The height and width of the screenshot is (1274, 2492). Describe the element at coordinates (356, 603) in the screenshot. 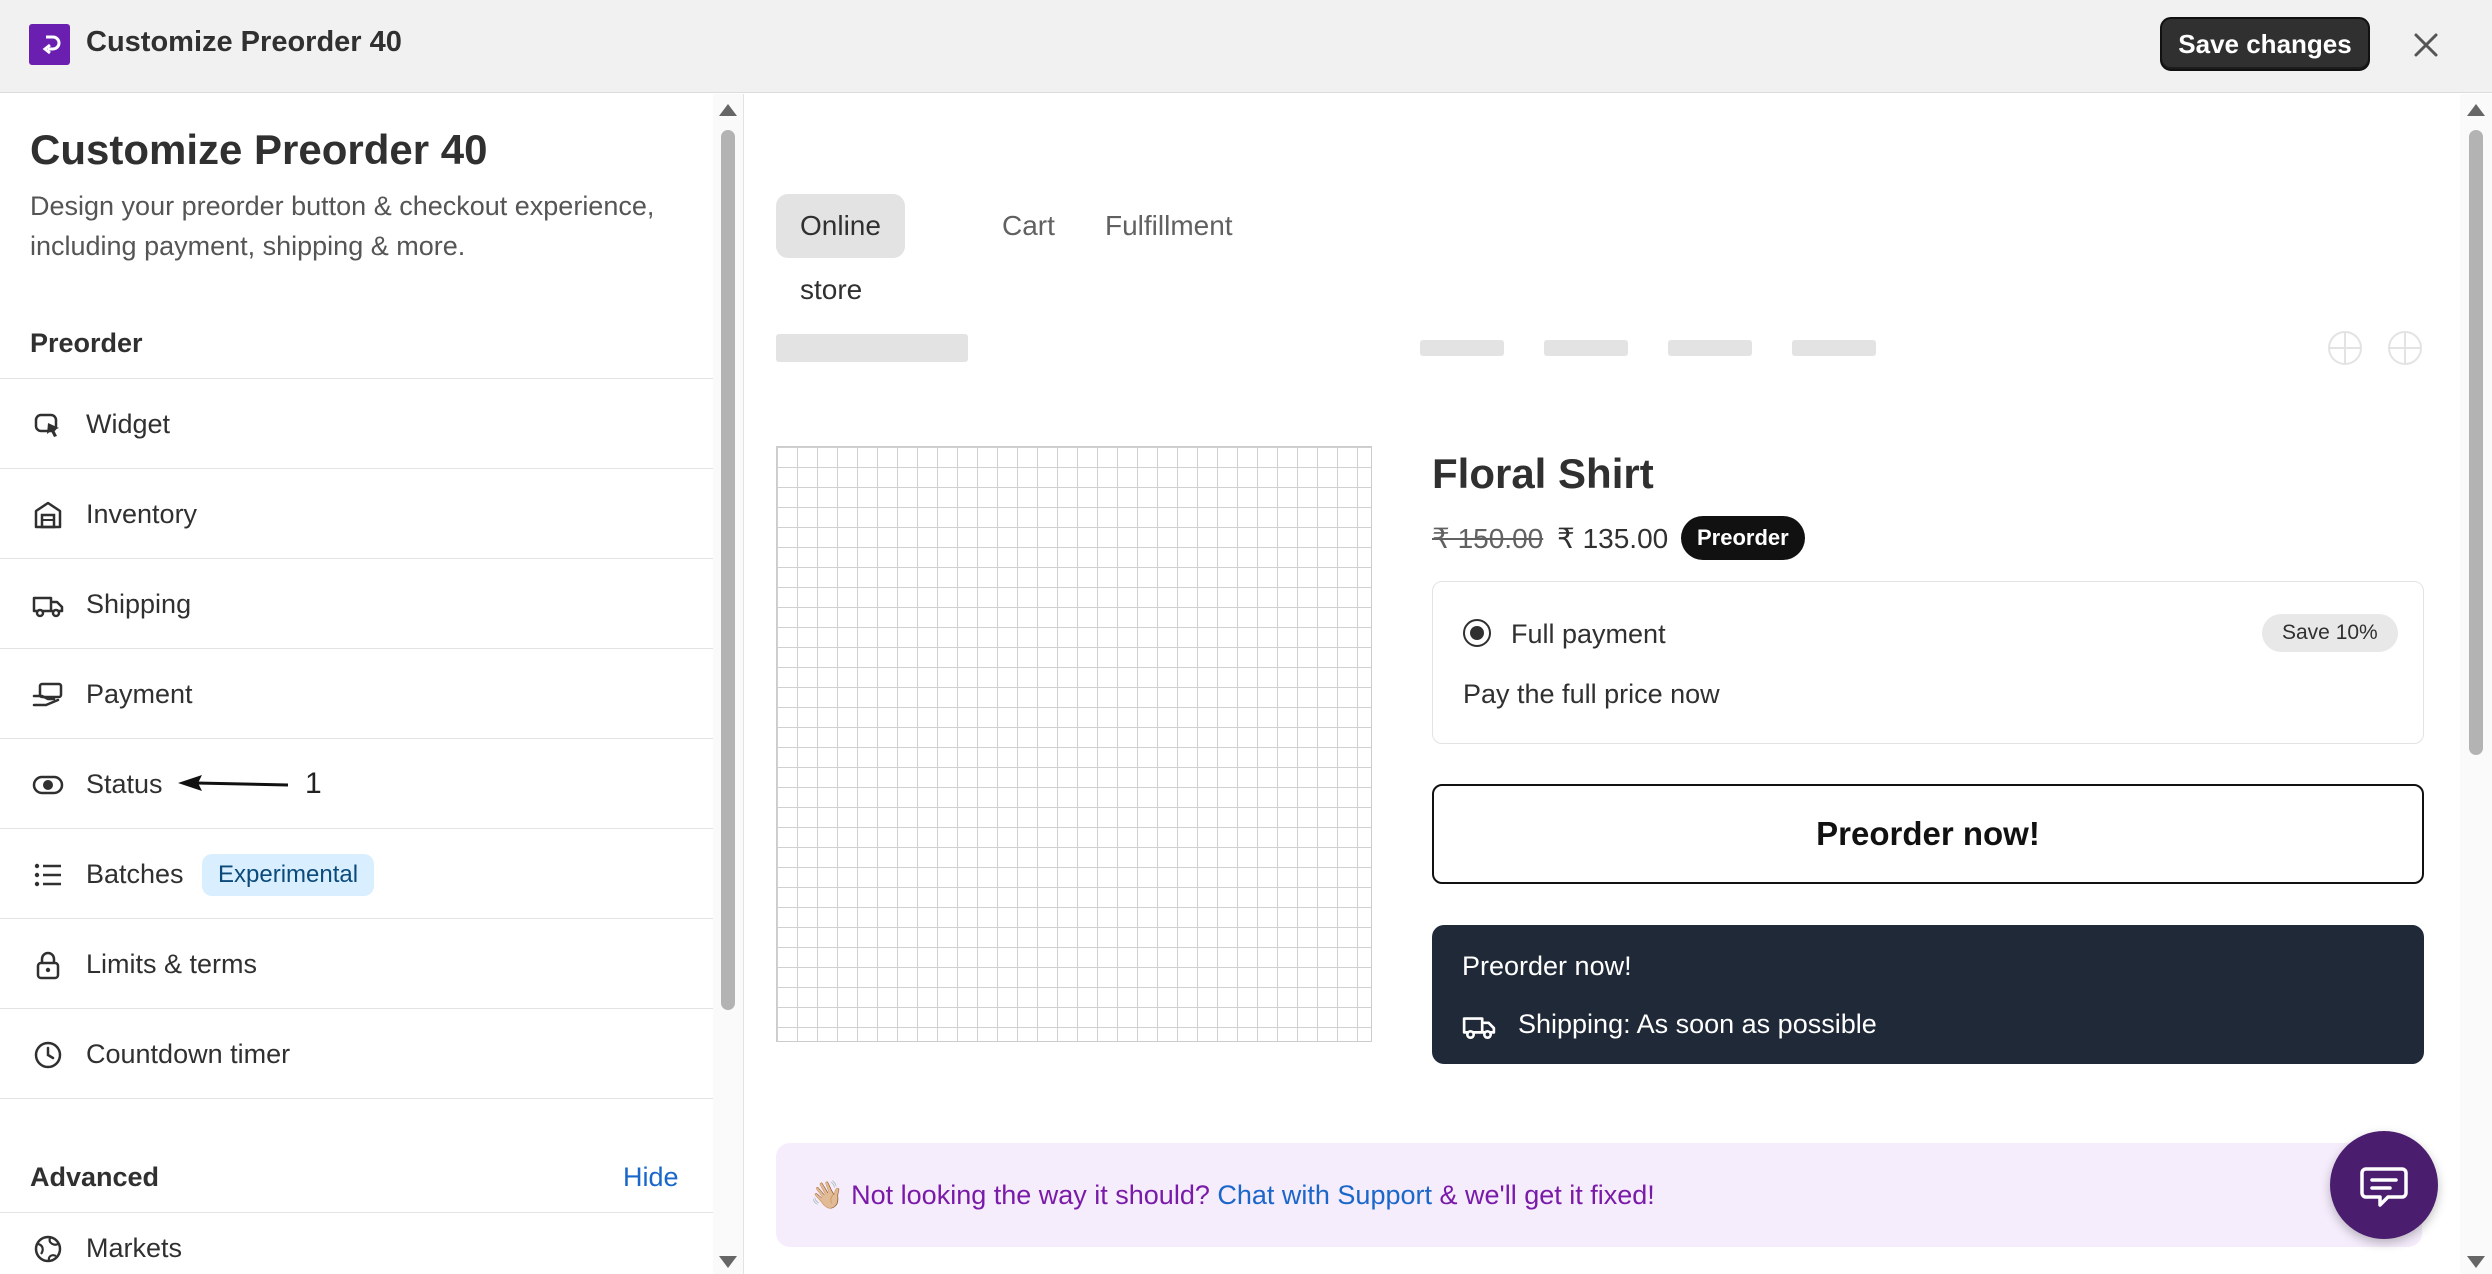

I see `sidebar-item-shipping: Shipping` at that location.